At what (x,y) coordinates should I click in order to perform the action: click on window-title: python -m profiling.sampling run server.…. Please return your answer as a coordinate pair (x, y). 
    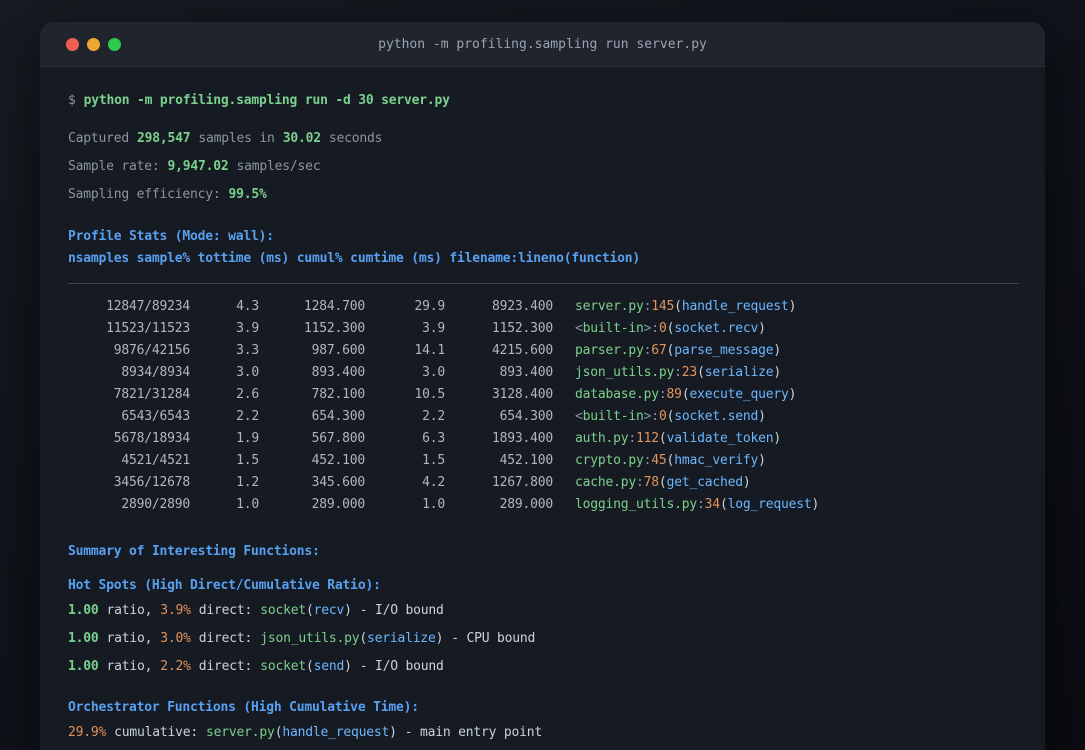
    Looking at the image, I should click on (542, 44).